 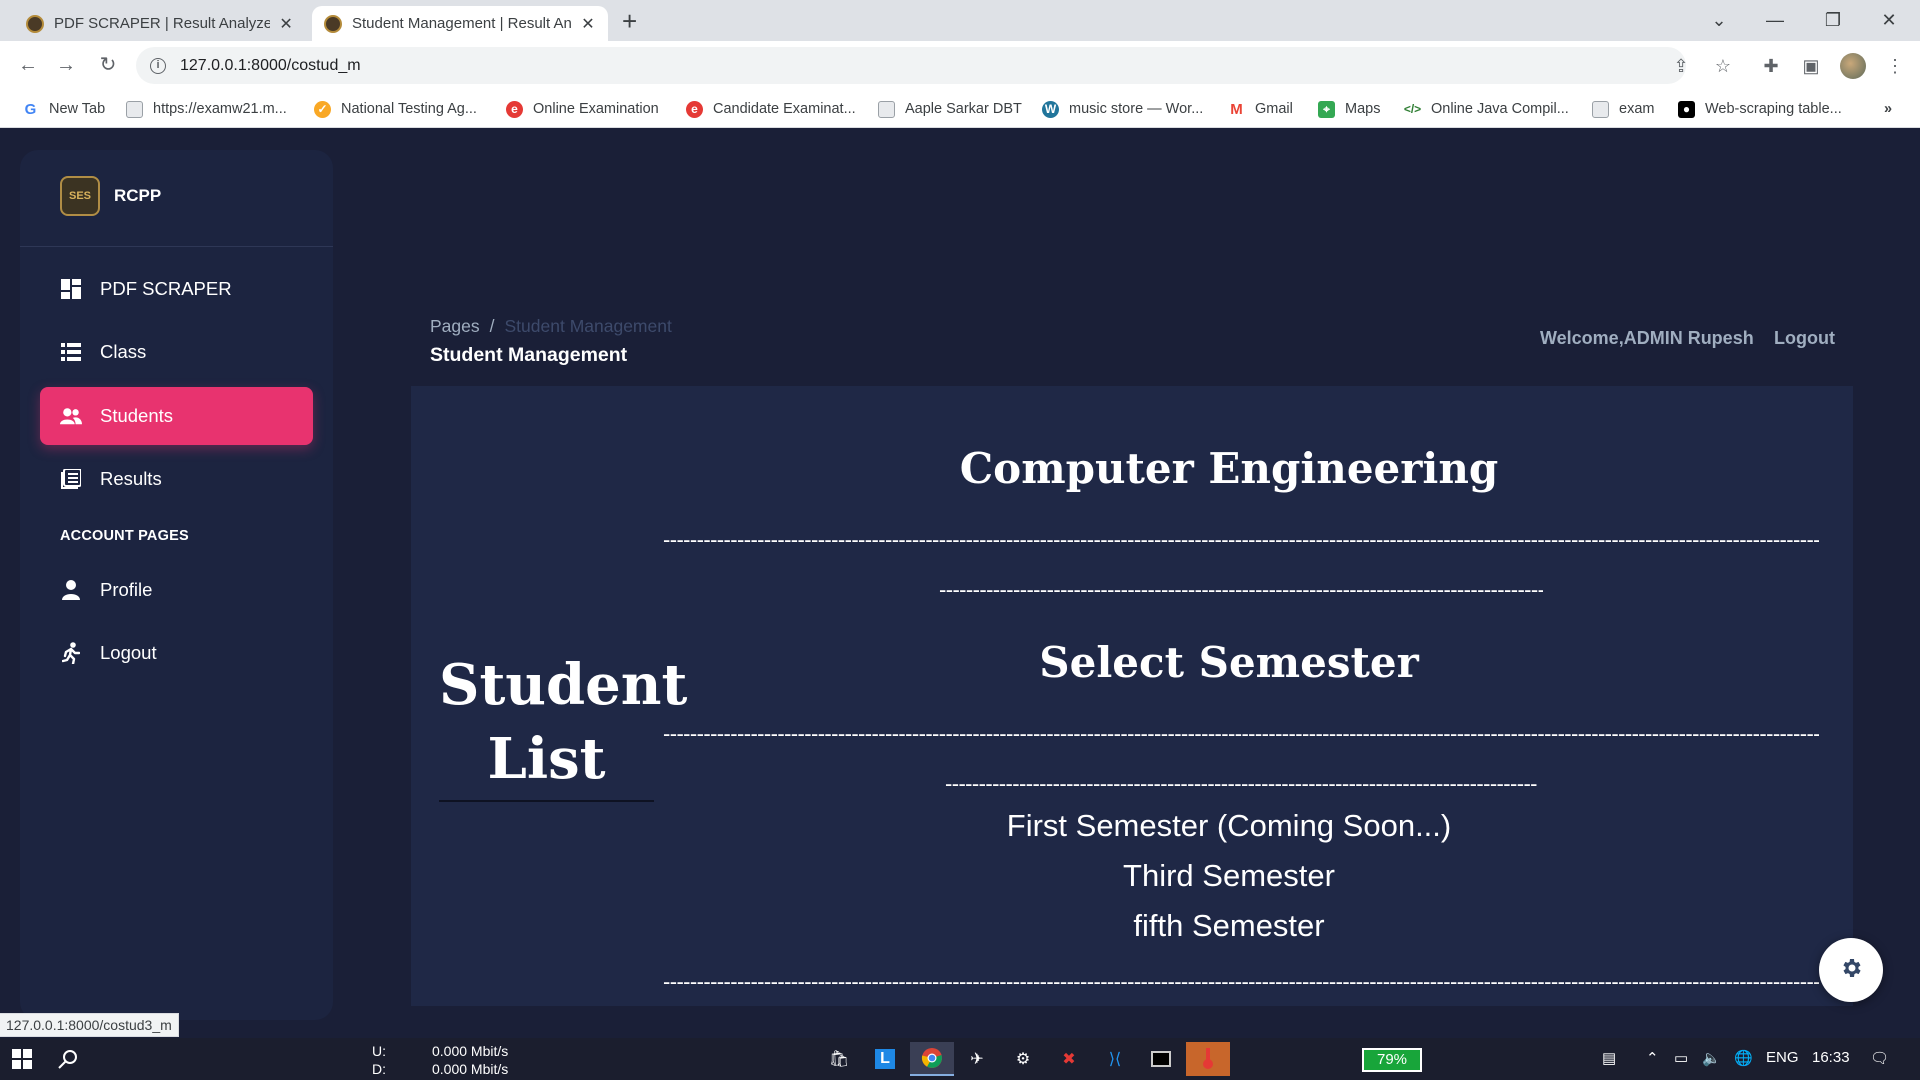 I want to click on brand: SES RCPP, so click(x=110, y=196).